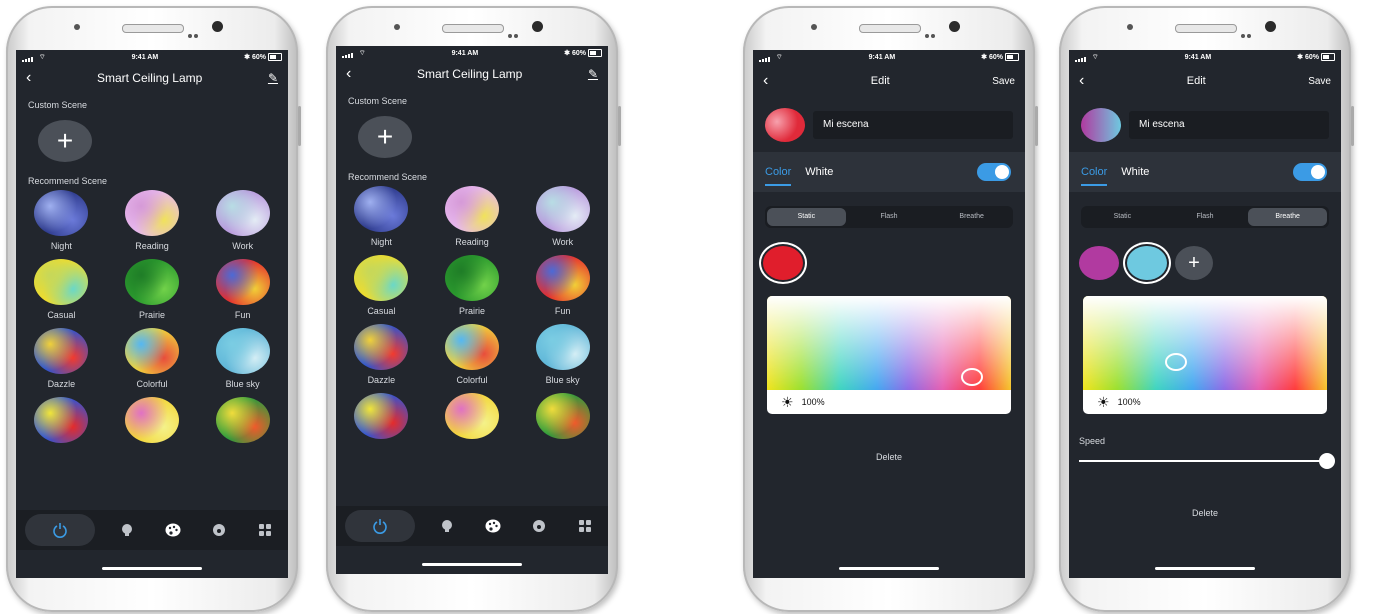 This screenshot has height=614, width=1375. I want to click on signal-icon: ⌔, so click(1087, 57).